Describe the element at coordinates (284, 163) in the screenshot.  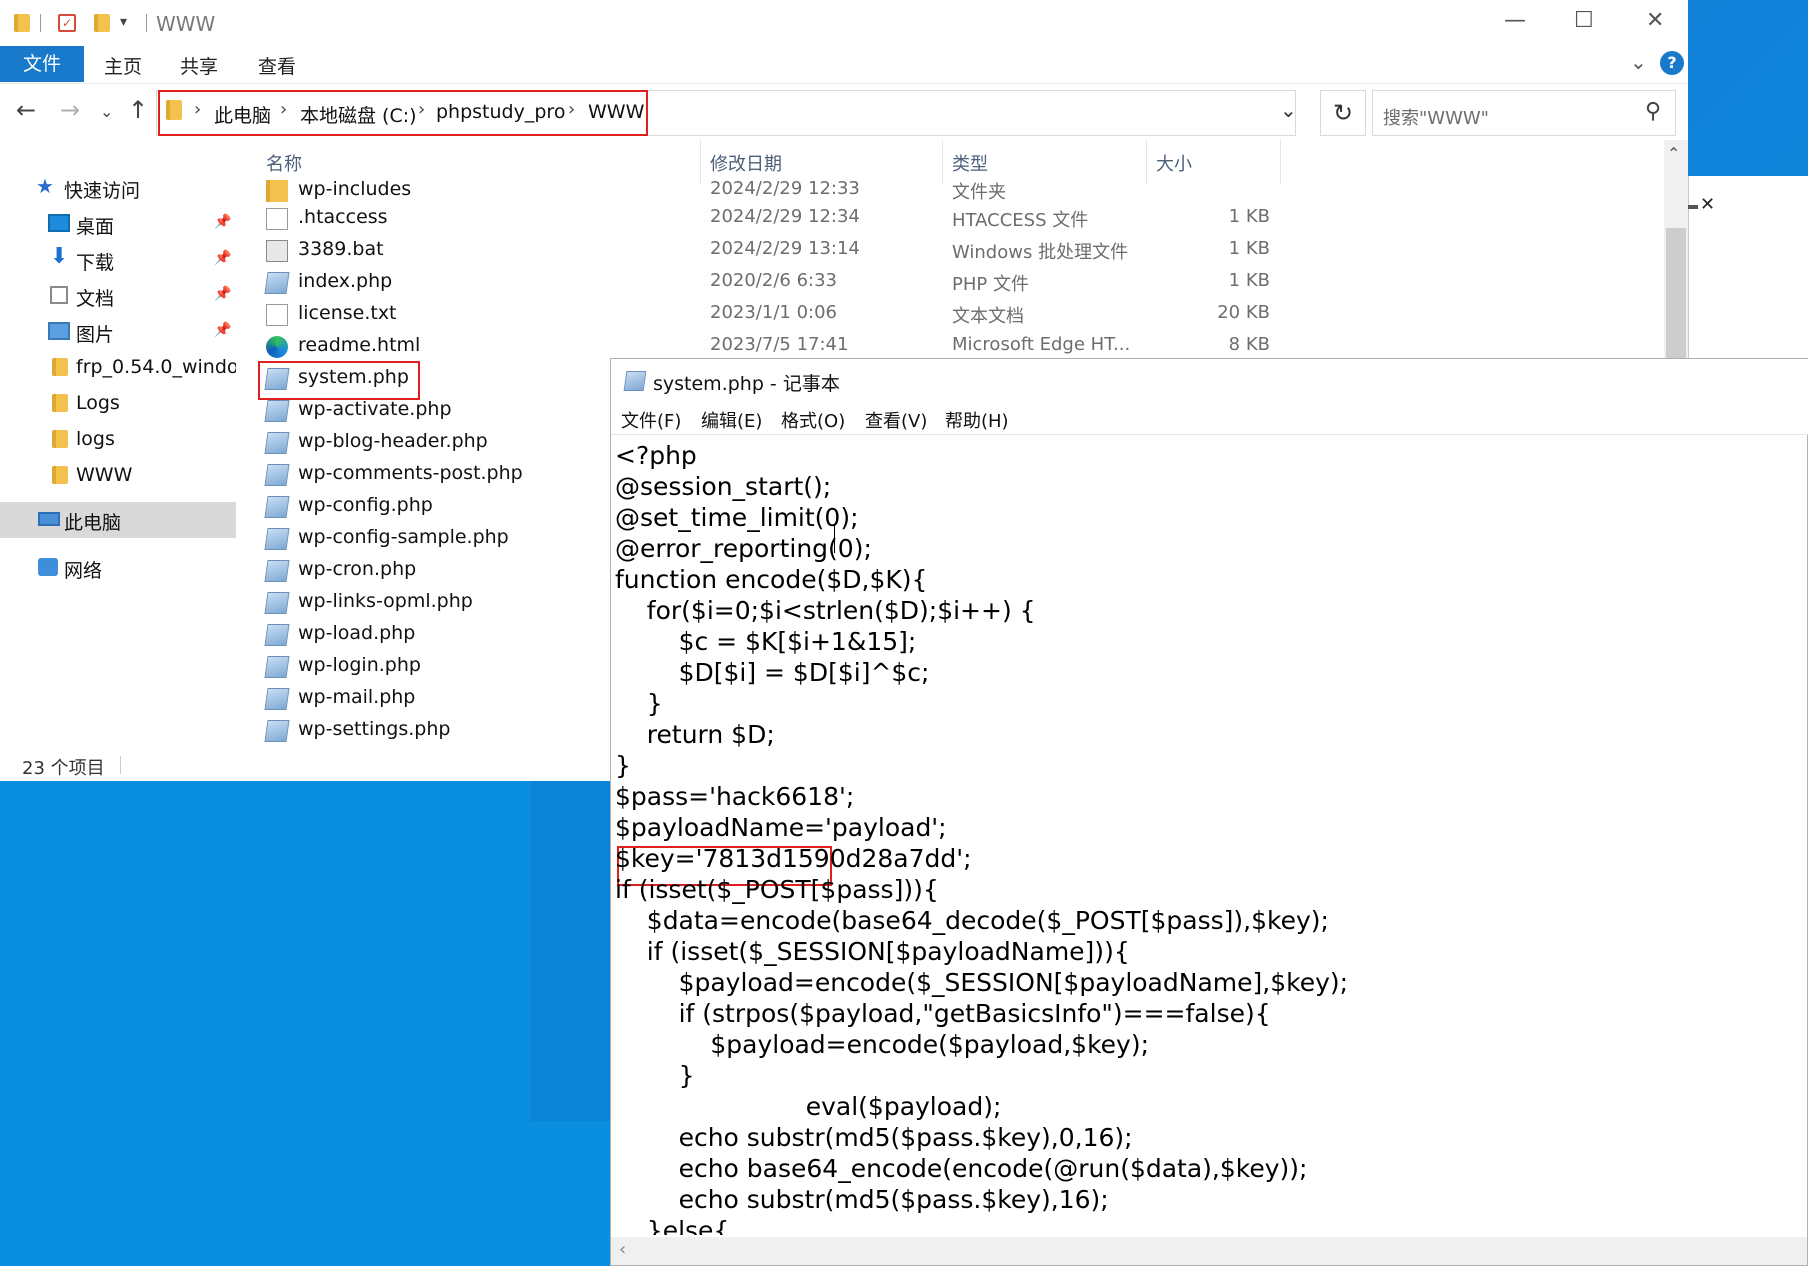
I see `column-header-name: 名称` at that location.